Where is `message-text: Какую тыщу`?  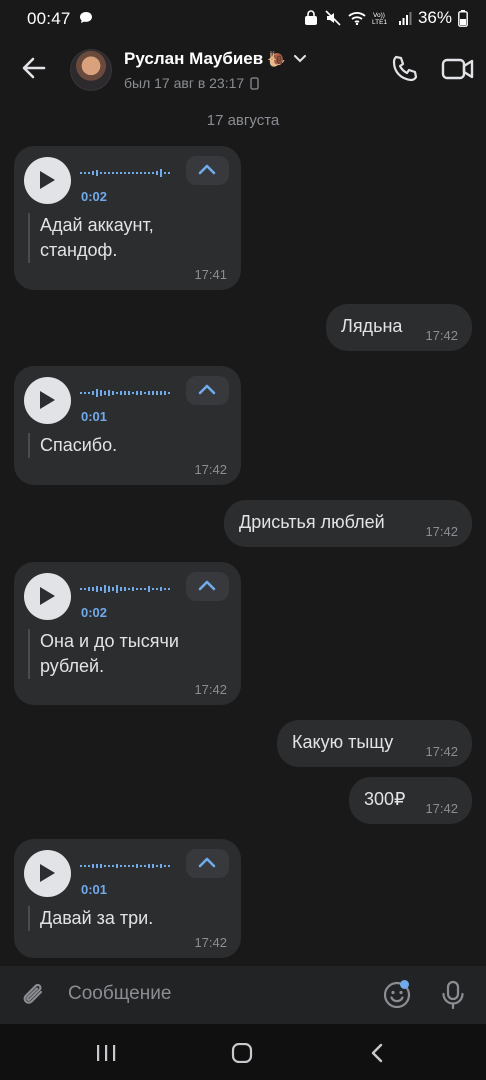 message-text: Какую тыщу is located at coordinates (343, 742).